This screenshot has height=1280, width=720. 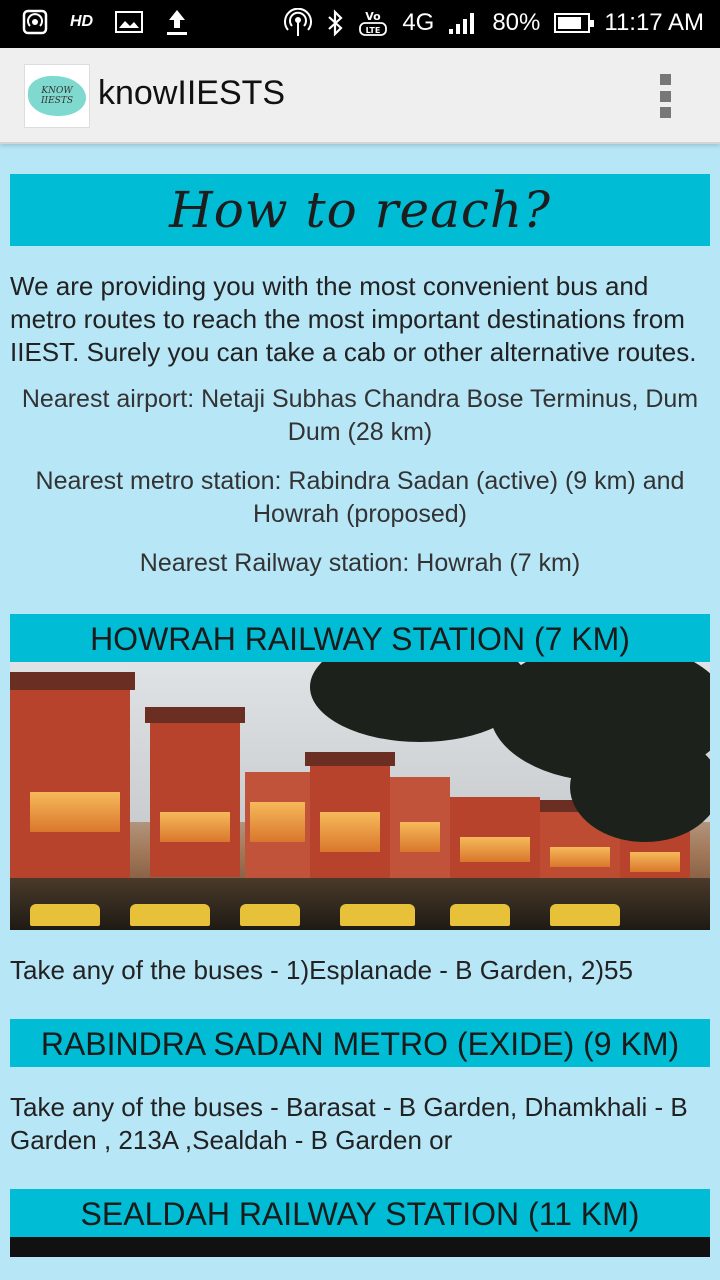 I want to click on page-title: How to reach?, so click(x=360, y=210).